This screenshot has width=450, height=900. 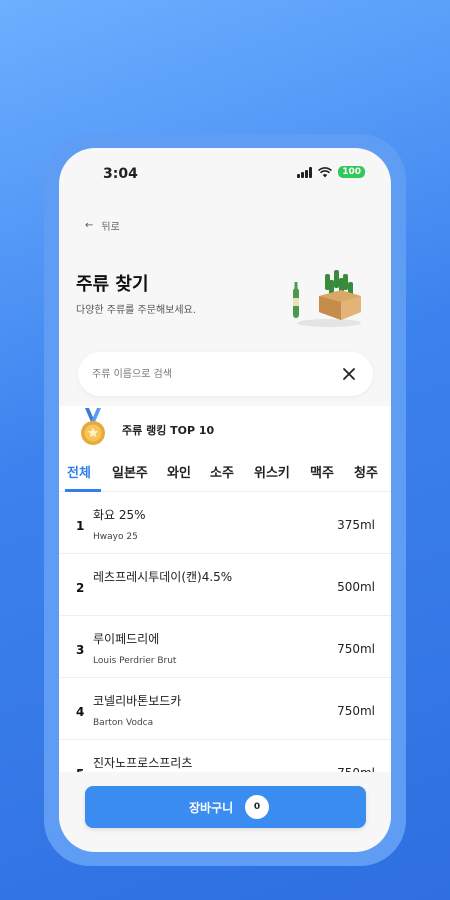 What do you see at coordinates (305, 172) in the screenshot?
I see `signal-icon` at bounding box center [305, 172].